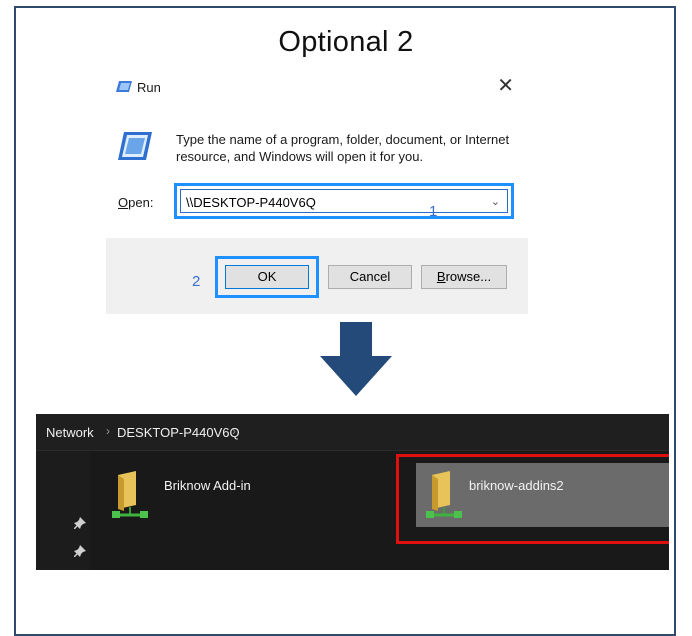 The height and width of the screenshot is (636, 692). Describe the element at coordinates (63, 510) in the screenshot. I see `navigation-pane` at that location.